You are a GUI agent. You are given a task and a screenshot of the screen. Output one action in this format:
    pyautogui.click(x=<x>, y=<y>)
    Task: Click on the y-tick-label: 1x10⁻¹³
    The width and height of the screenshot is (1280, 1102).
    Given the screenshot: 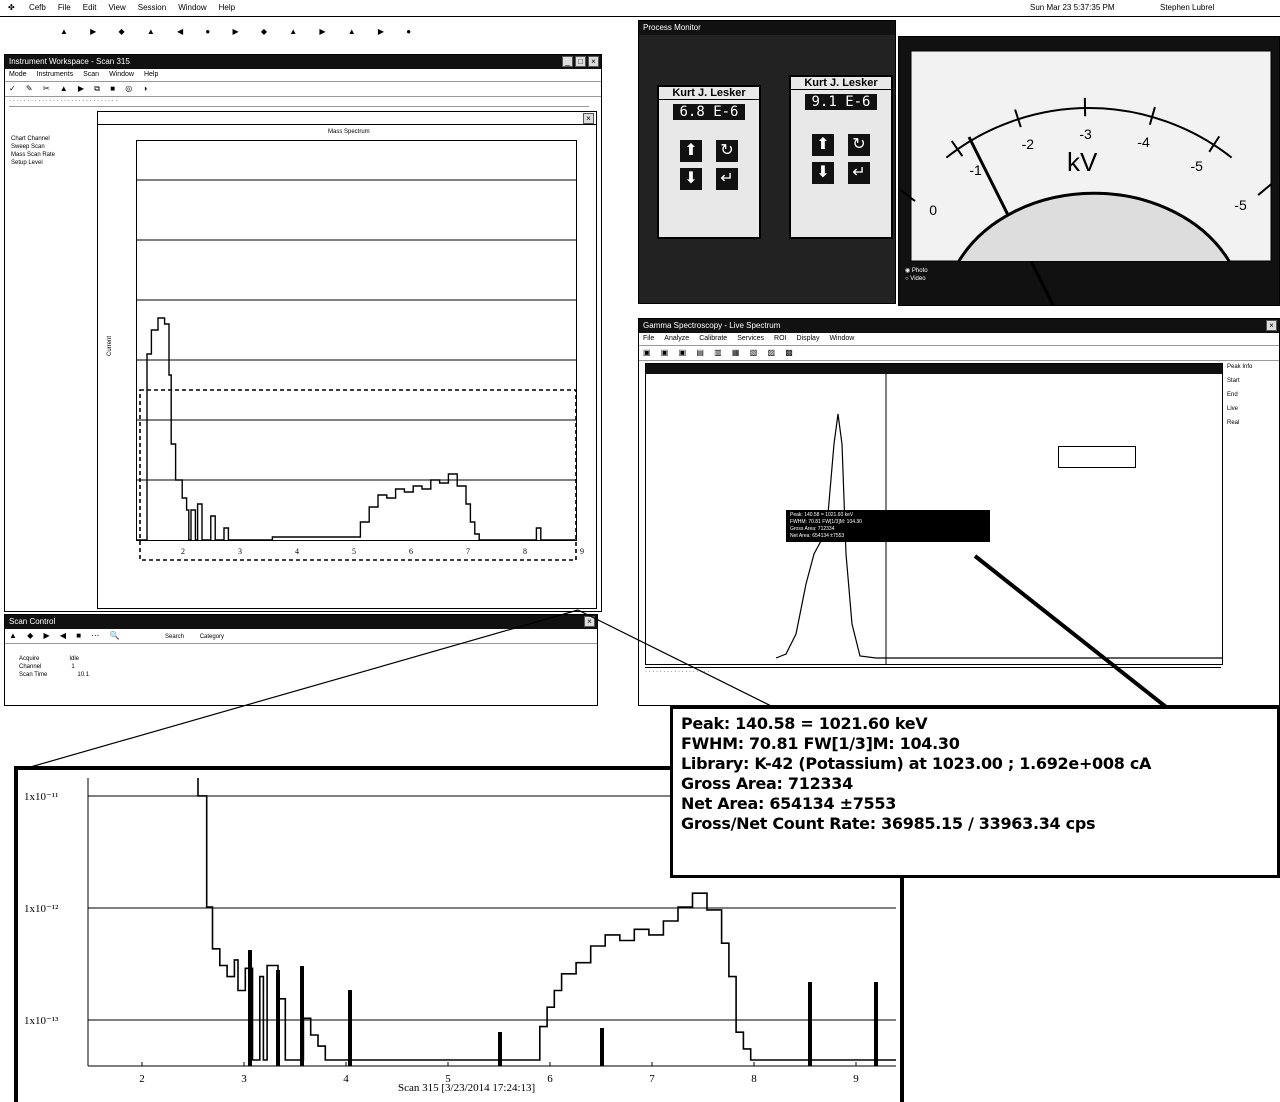 What is the action you would take?
    pyautogui.click(x=41, y=1021)
    